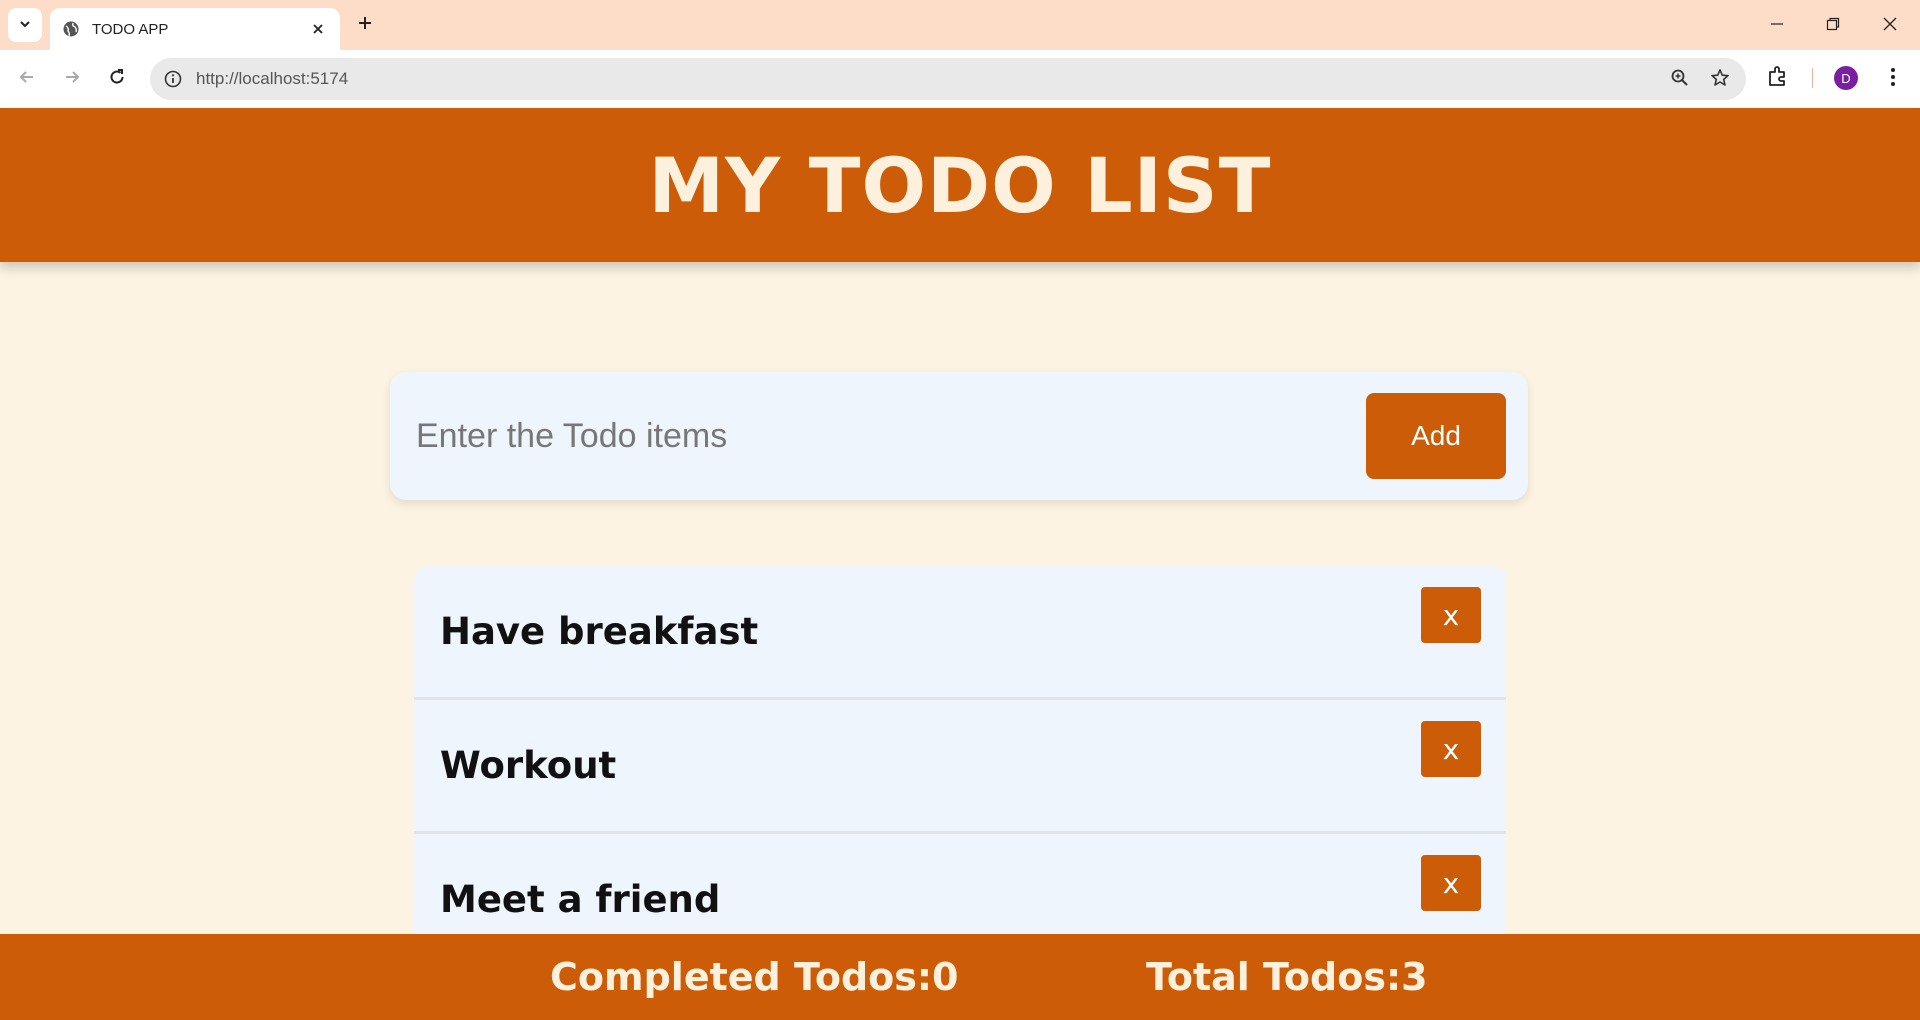 Image resolution: width=1920 pixels, height=1020 pixels. Describe the element at coordinates (130, 29) in the screenshot. I see `tab-title: TODO APP` at that location.